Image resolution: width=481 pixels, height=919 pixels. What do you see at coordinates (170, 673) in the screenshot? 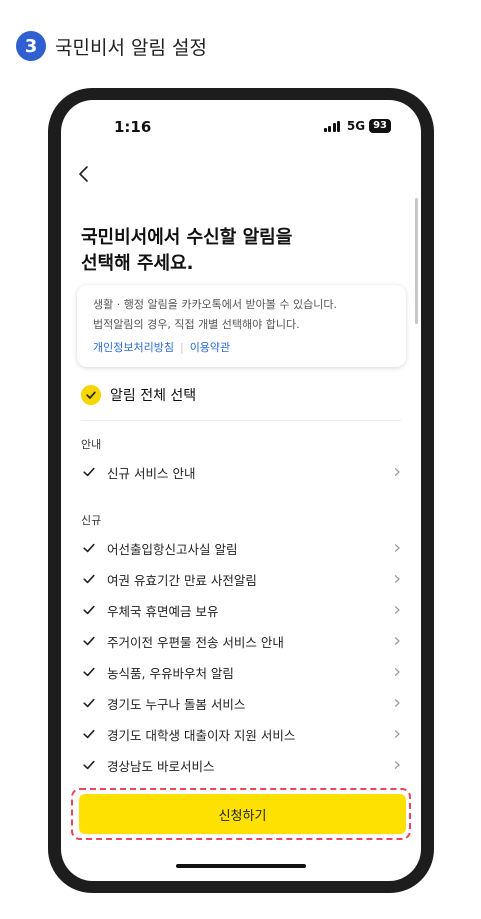
I see `notification-item-label: 농식품, 우유바우처 알림` at bounding box center [170, 673].